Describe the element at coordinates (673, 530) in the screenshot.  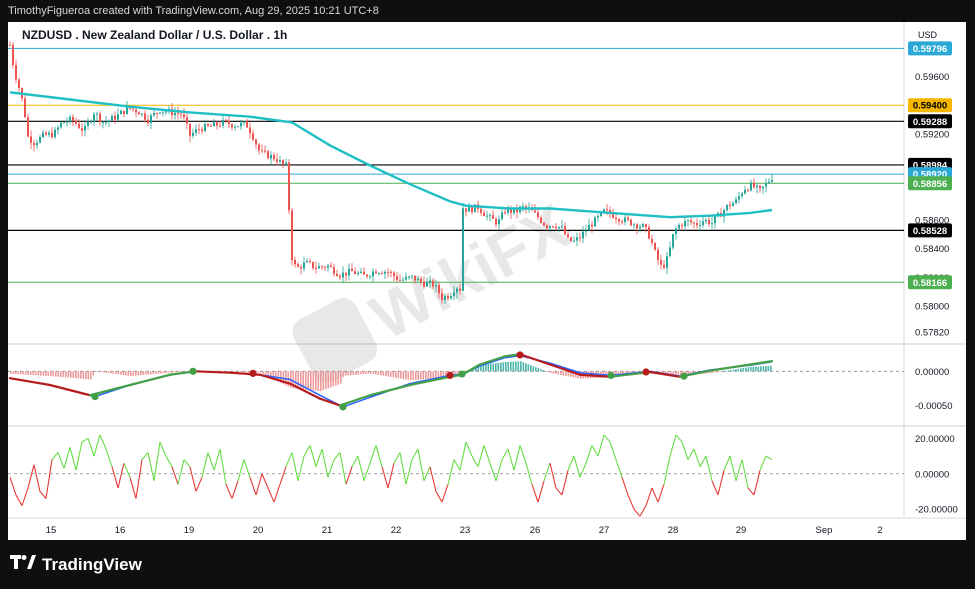
I see `time-axis-tick: 28` at that location.